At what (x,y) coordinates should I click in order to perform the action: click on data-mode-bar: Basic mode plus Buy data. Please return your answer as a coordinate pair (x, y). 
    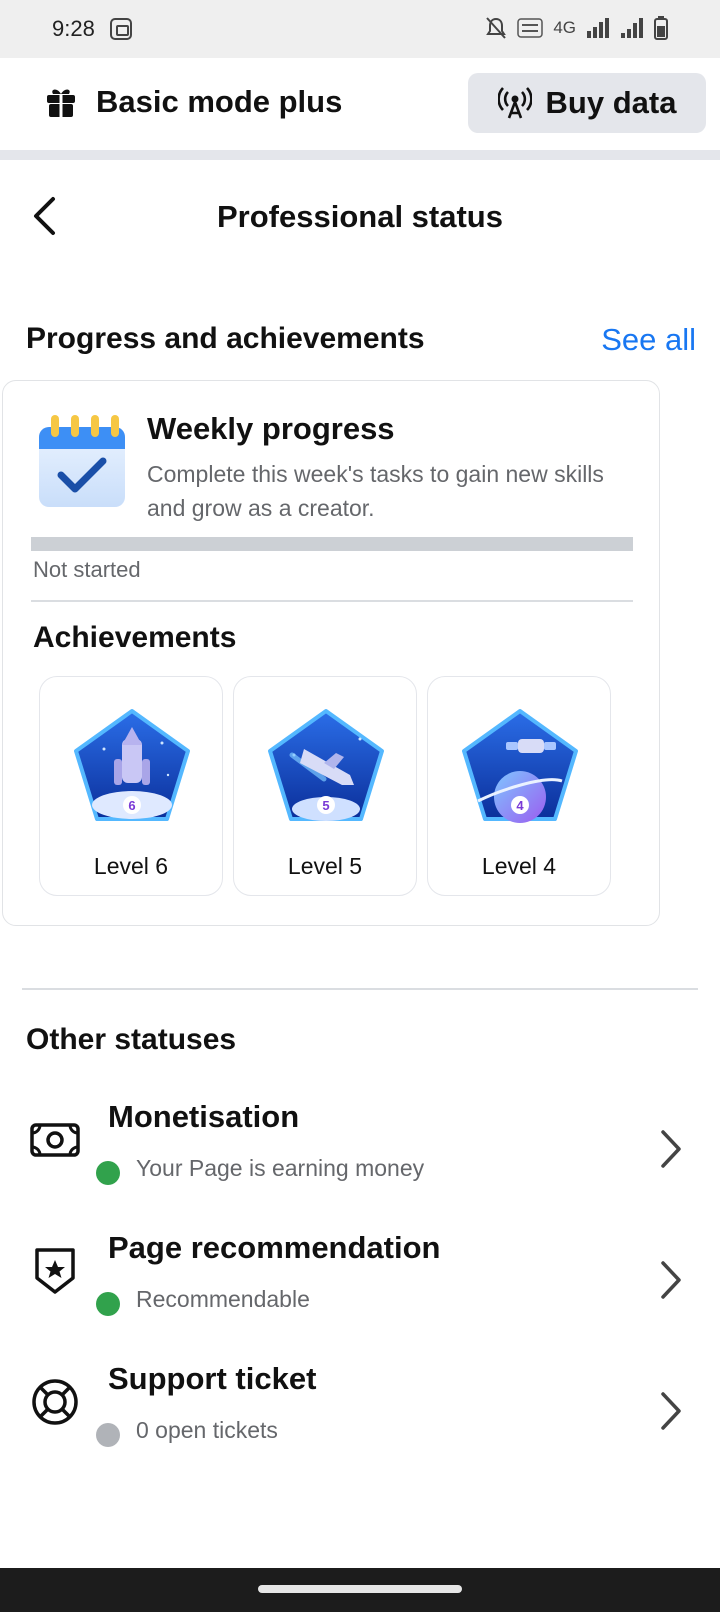
    Looking at the image, I should click on (360, 104).